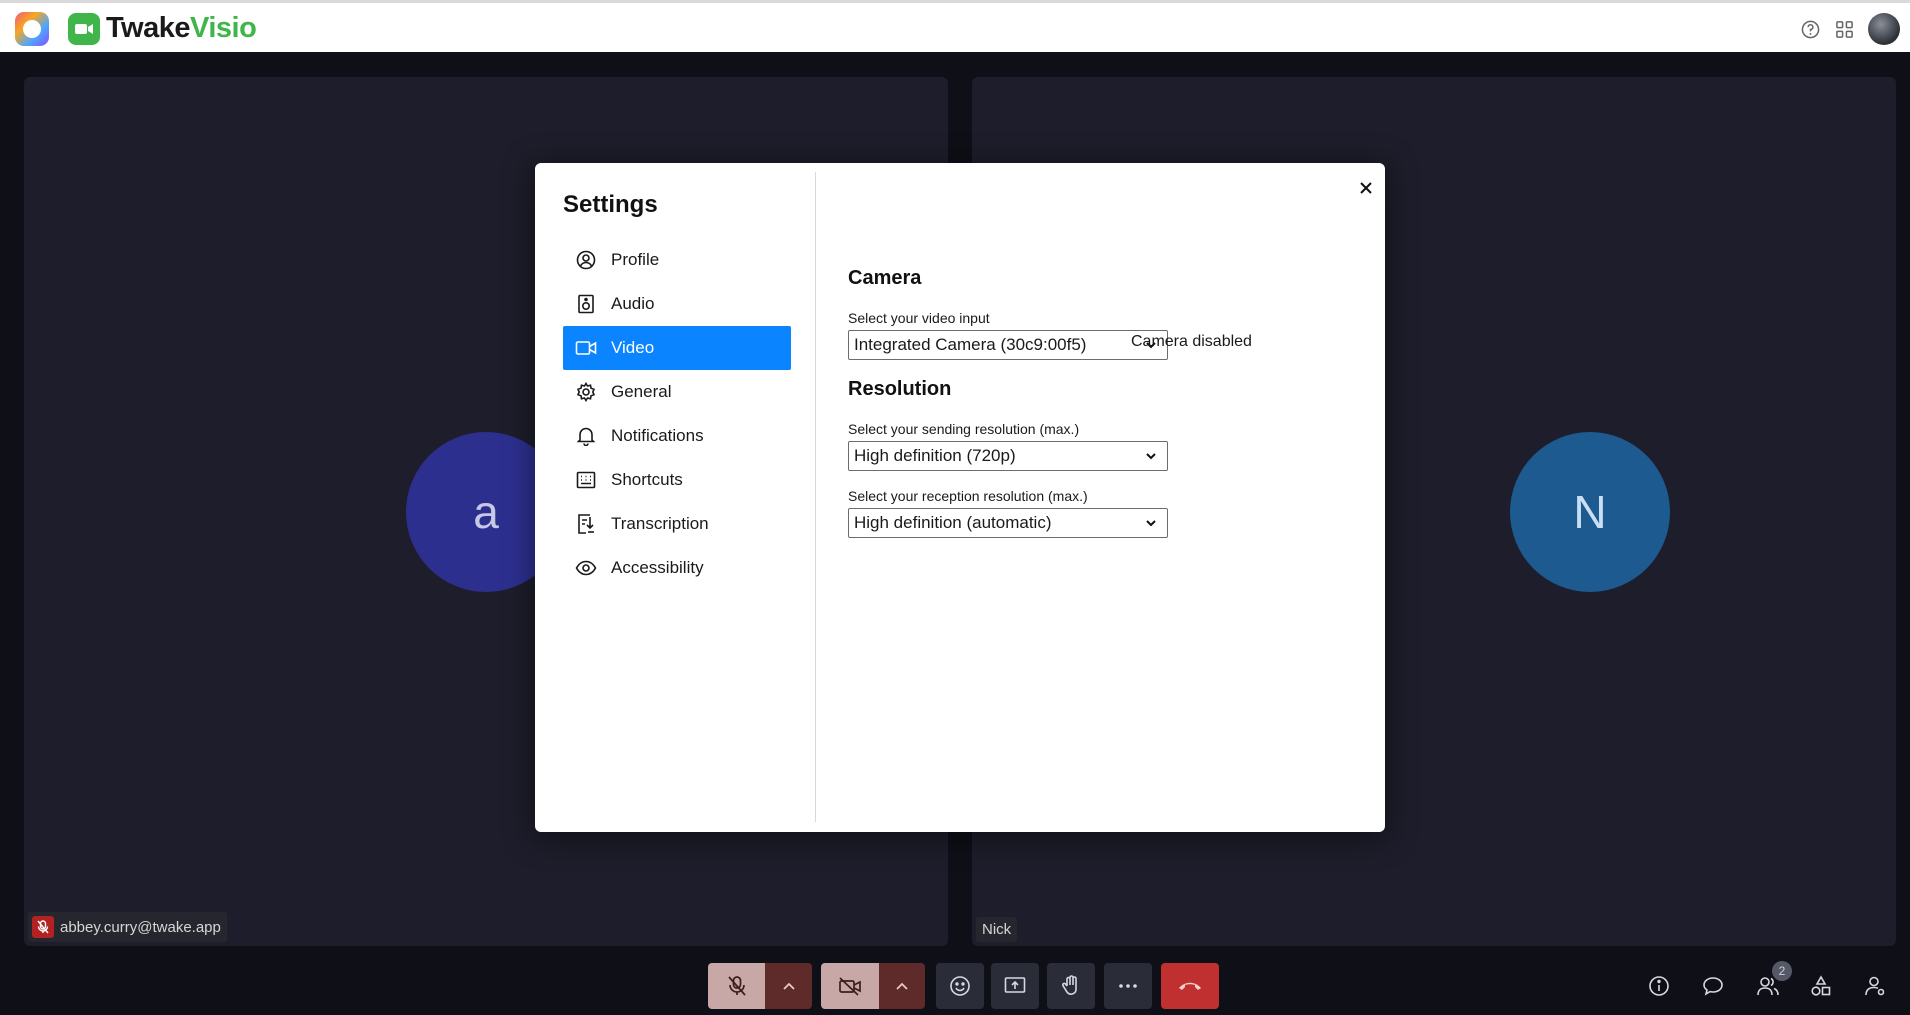 This screenshot has height=1015, width=1910. I want to click on settings-nav-profile: Profile, so click(677, 260).